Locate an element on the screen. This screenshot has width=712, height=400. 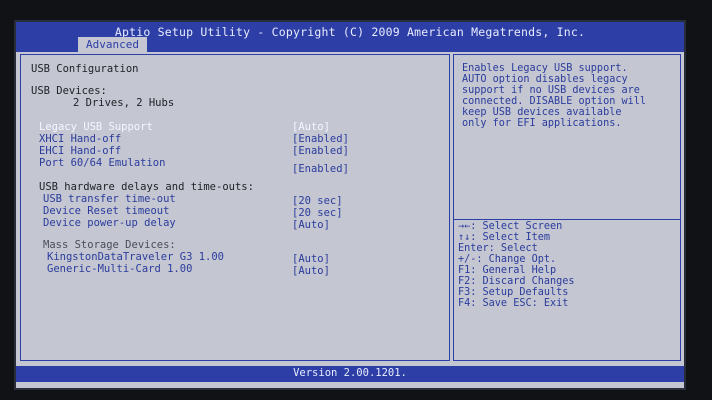
key-save-exit: F4: Save ESC: Exit is located at coordinates (513, 303).